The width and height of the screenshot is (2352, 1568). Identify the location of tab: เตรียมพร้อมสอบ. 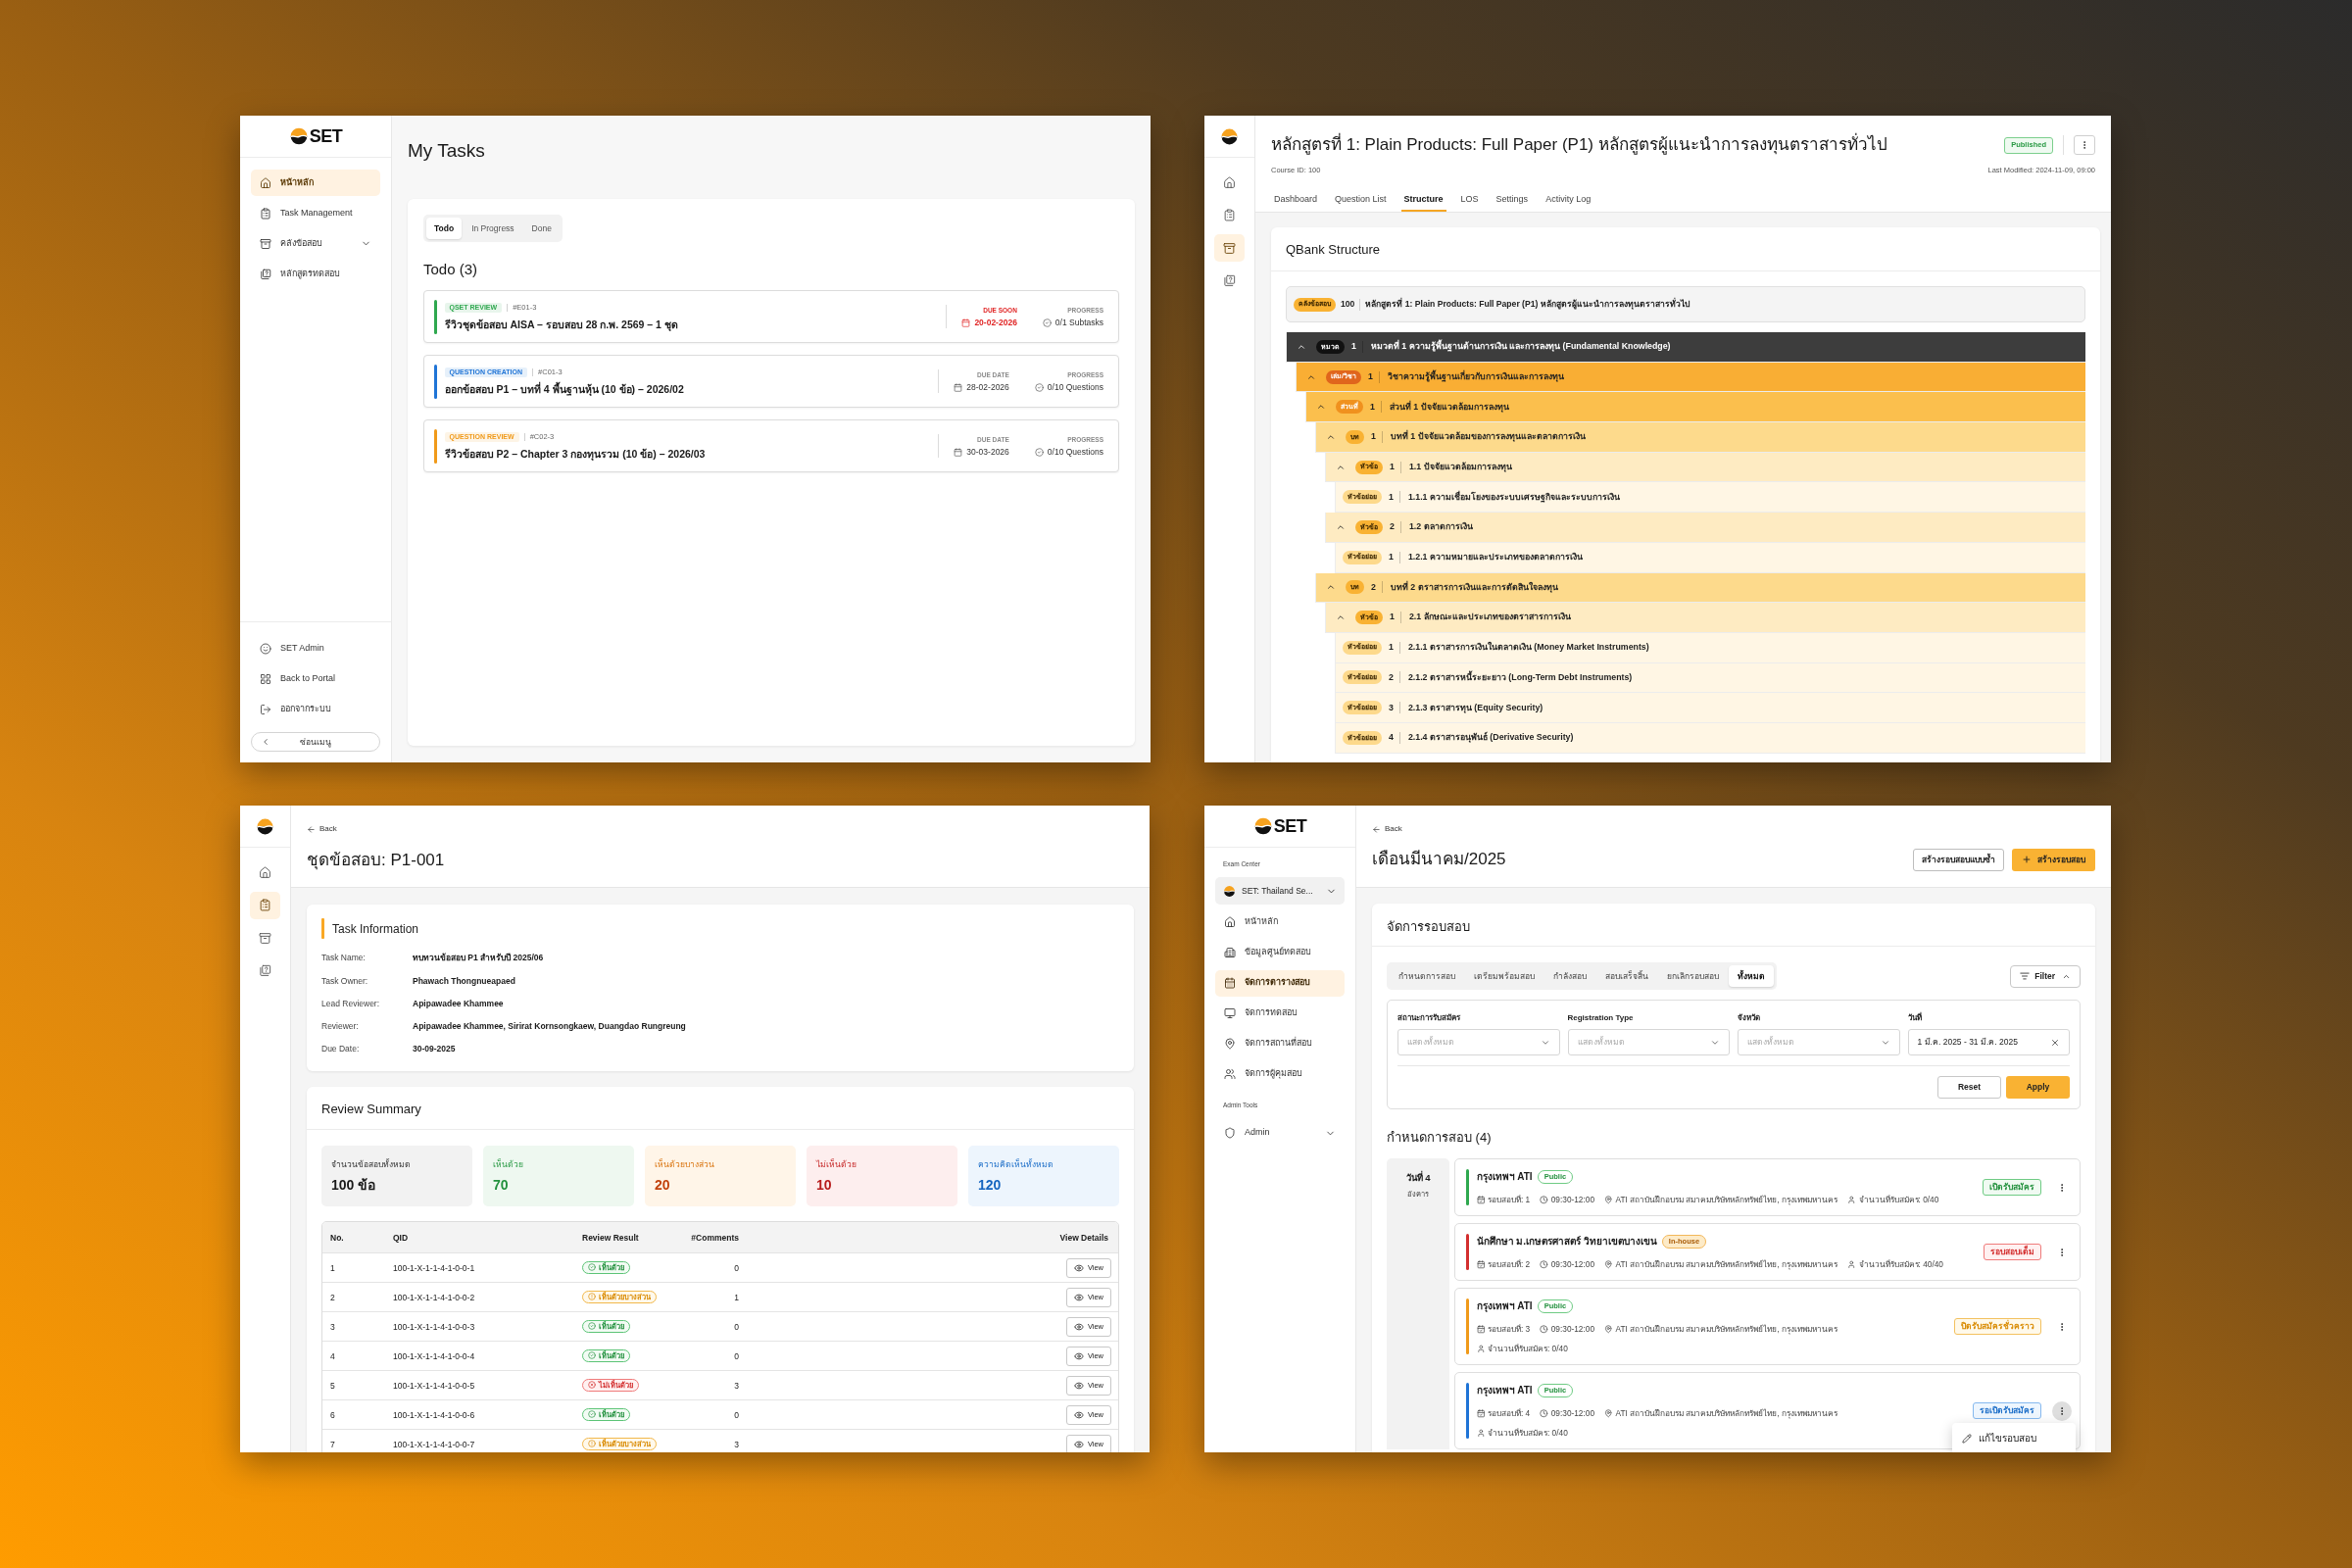
(1504, 976).